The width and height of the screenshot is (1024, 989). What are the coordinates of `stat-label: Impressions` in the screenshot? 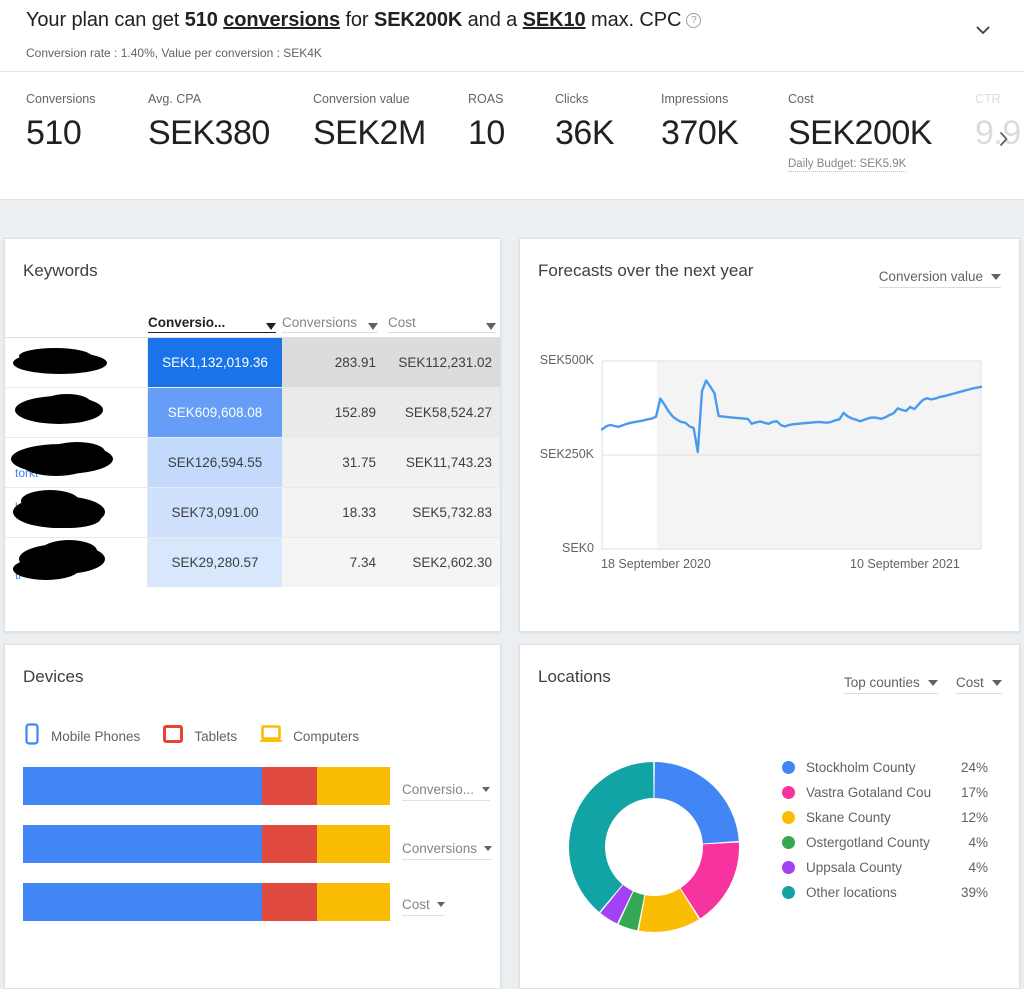 It's located at (695, 99).